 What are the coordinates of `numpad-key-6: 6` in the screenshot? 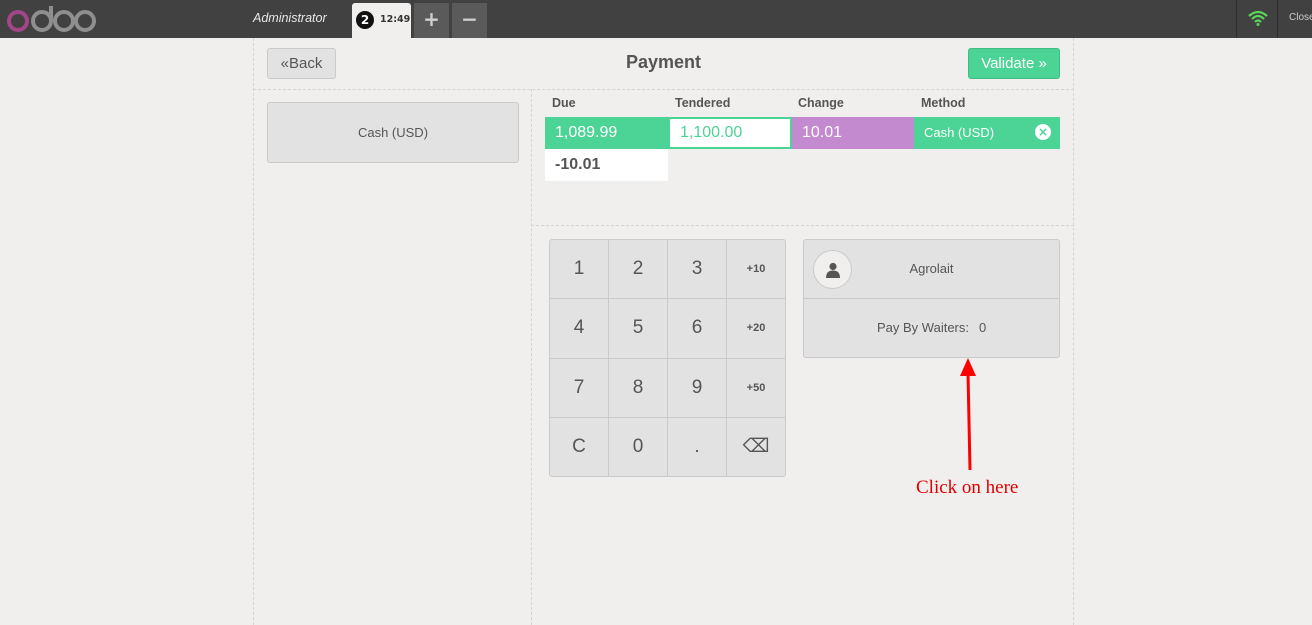 It's located at (697, 328).